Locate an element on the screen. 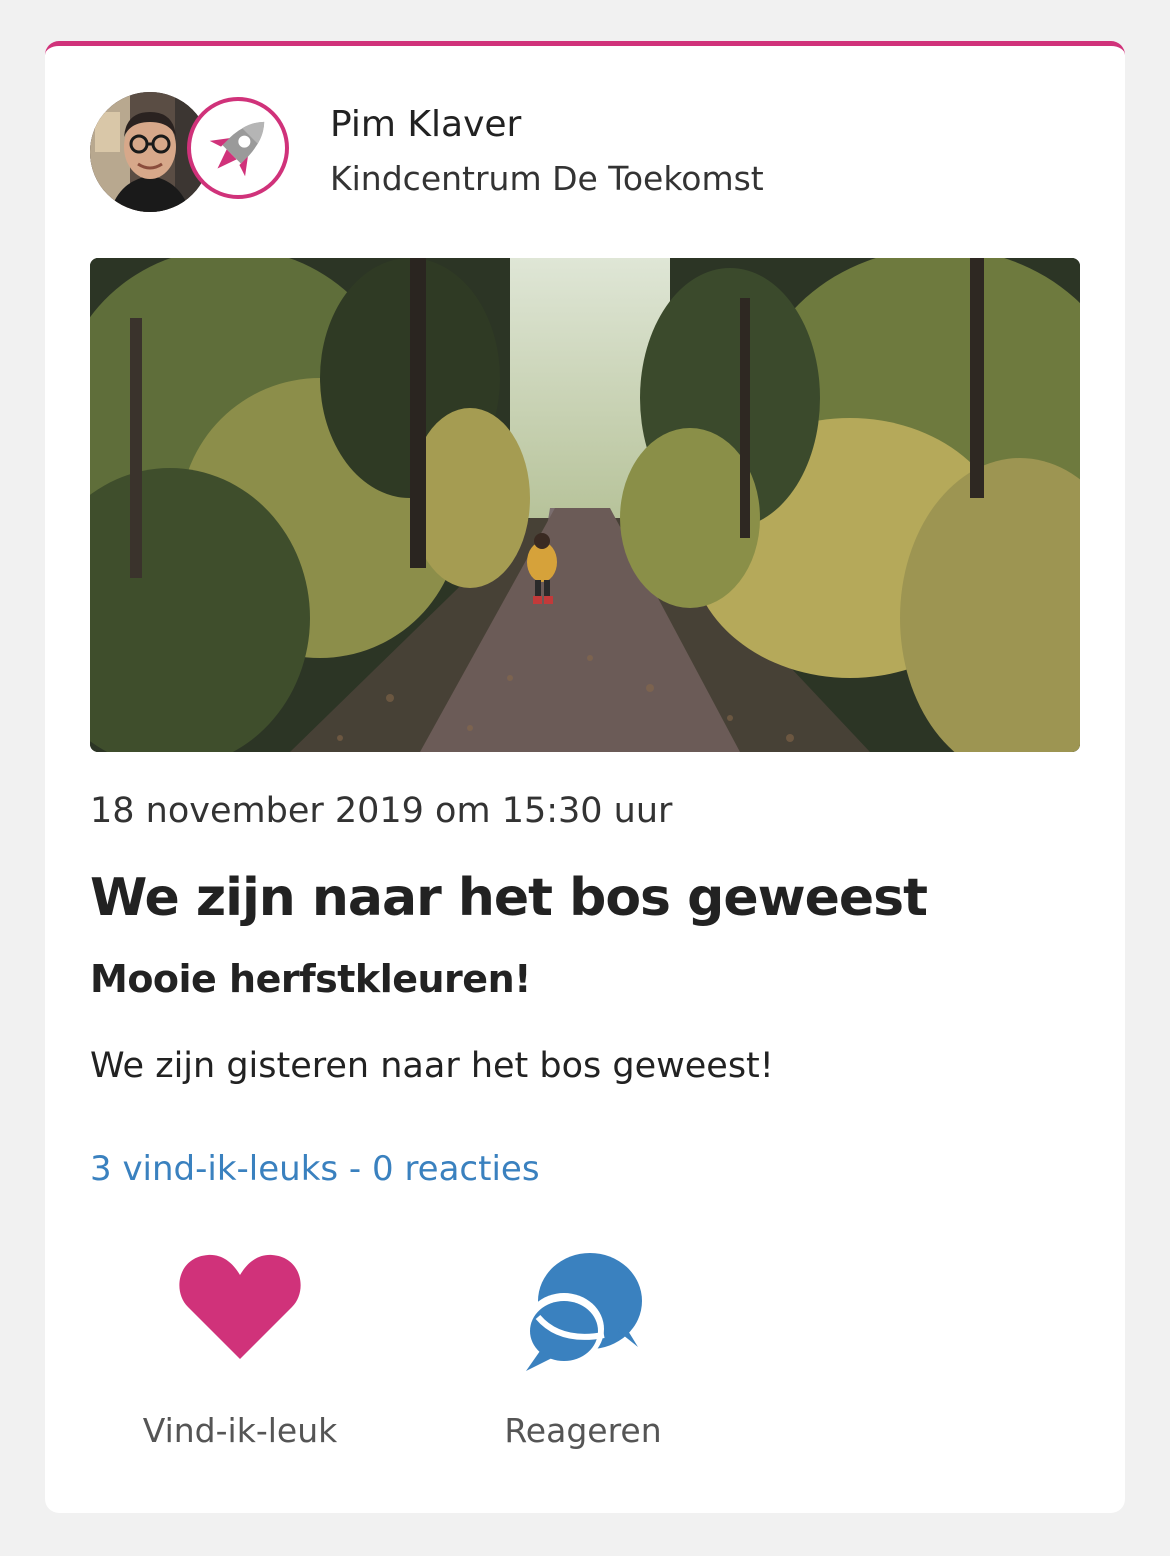 The image size is (1170, 1556). post-subtitle: Mooie herfstkleuren! is located at coordinates (310, 979).